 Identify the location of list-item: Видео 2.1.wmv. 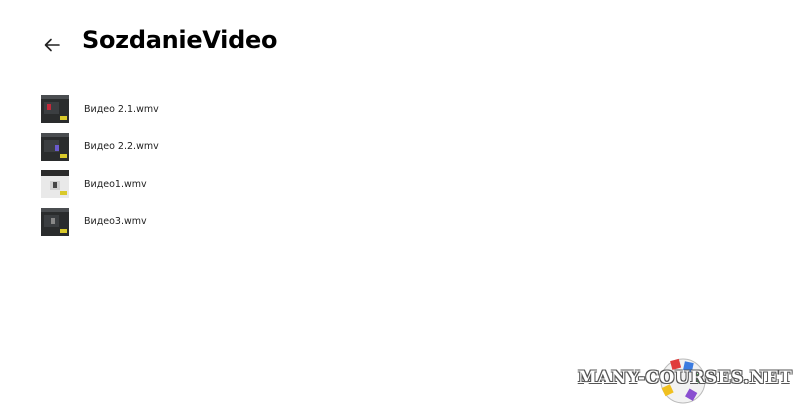
(100, 109).